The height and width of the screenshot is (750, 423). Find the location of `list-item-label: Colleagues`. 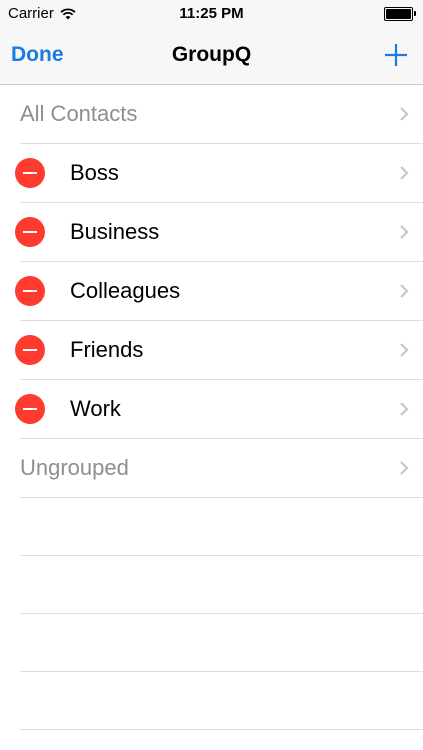

list-item-label: Colleagues is located at coordinates (125, 290).